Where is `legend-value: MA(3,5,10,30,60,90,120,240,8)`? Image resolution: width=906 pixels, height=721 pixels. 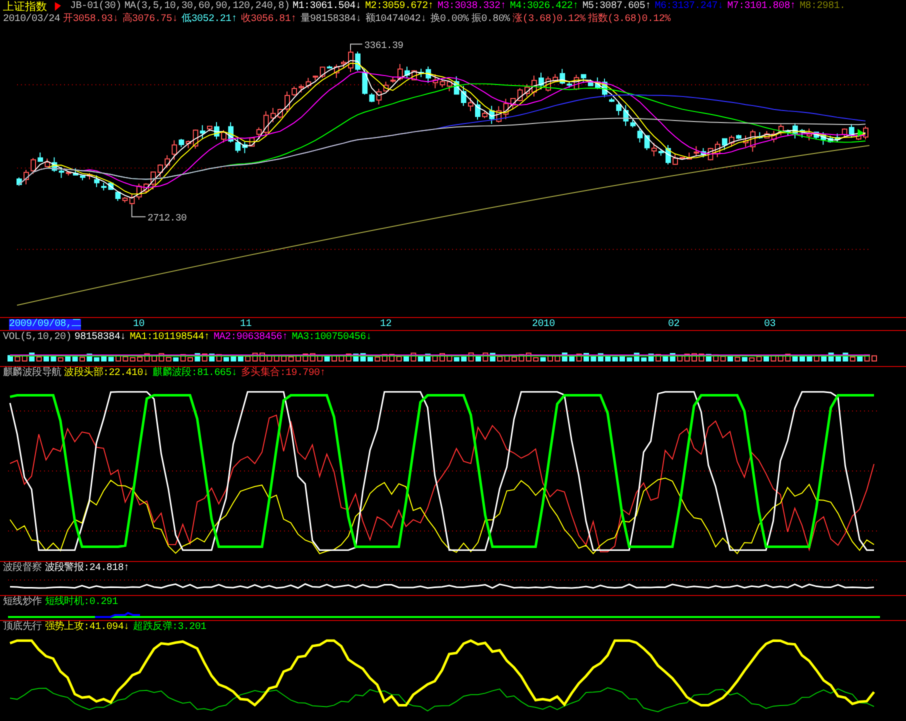
legend-value: MA(3,5,10,30,60,90,120,240,8) is located at coordinates (207, 6).